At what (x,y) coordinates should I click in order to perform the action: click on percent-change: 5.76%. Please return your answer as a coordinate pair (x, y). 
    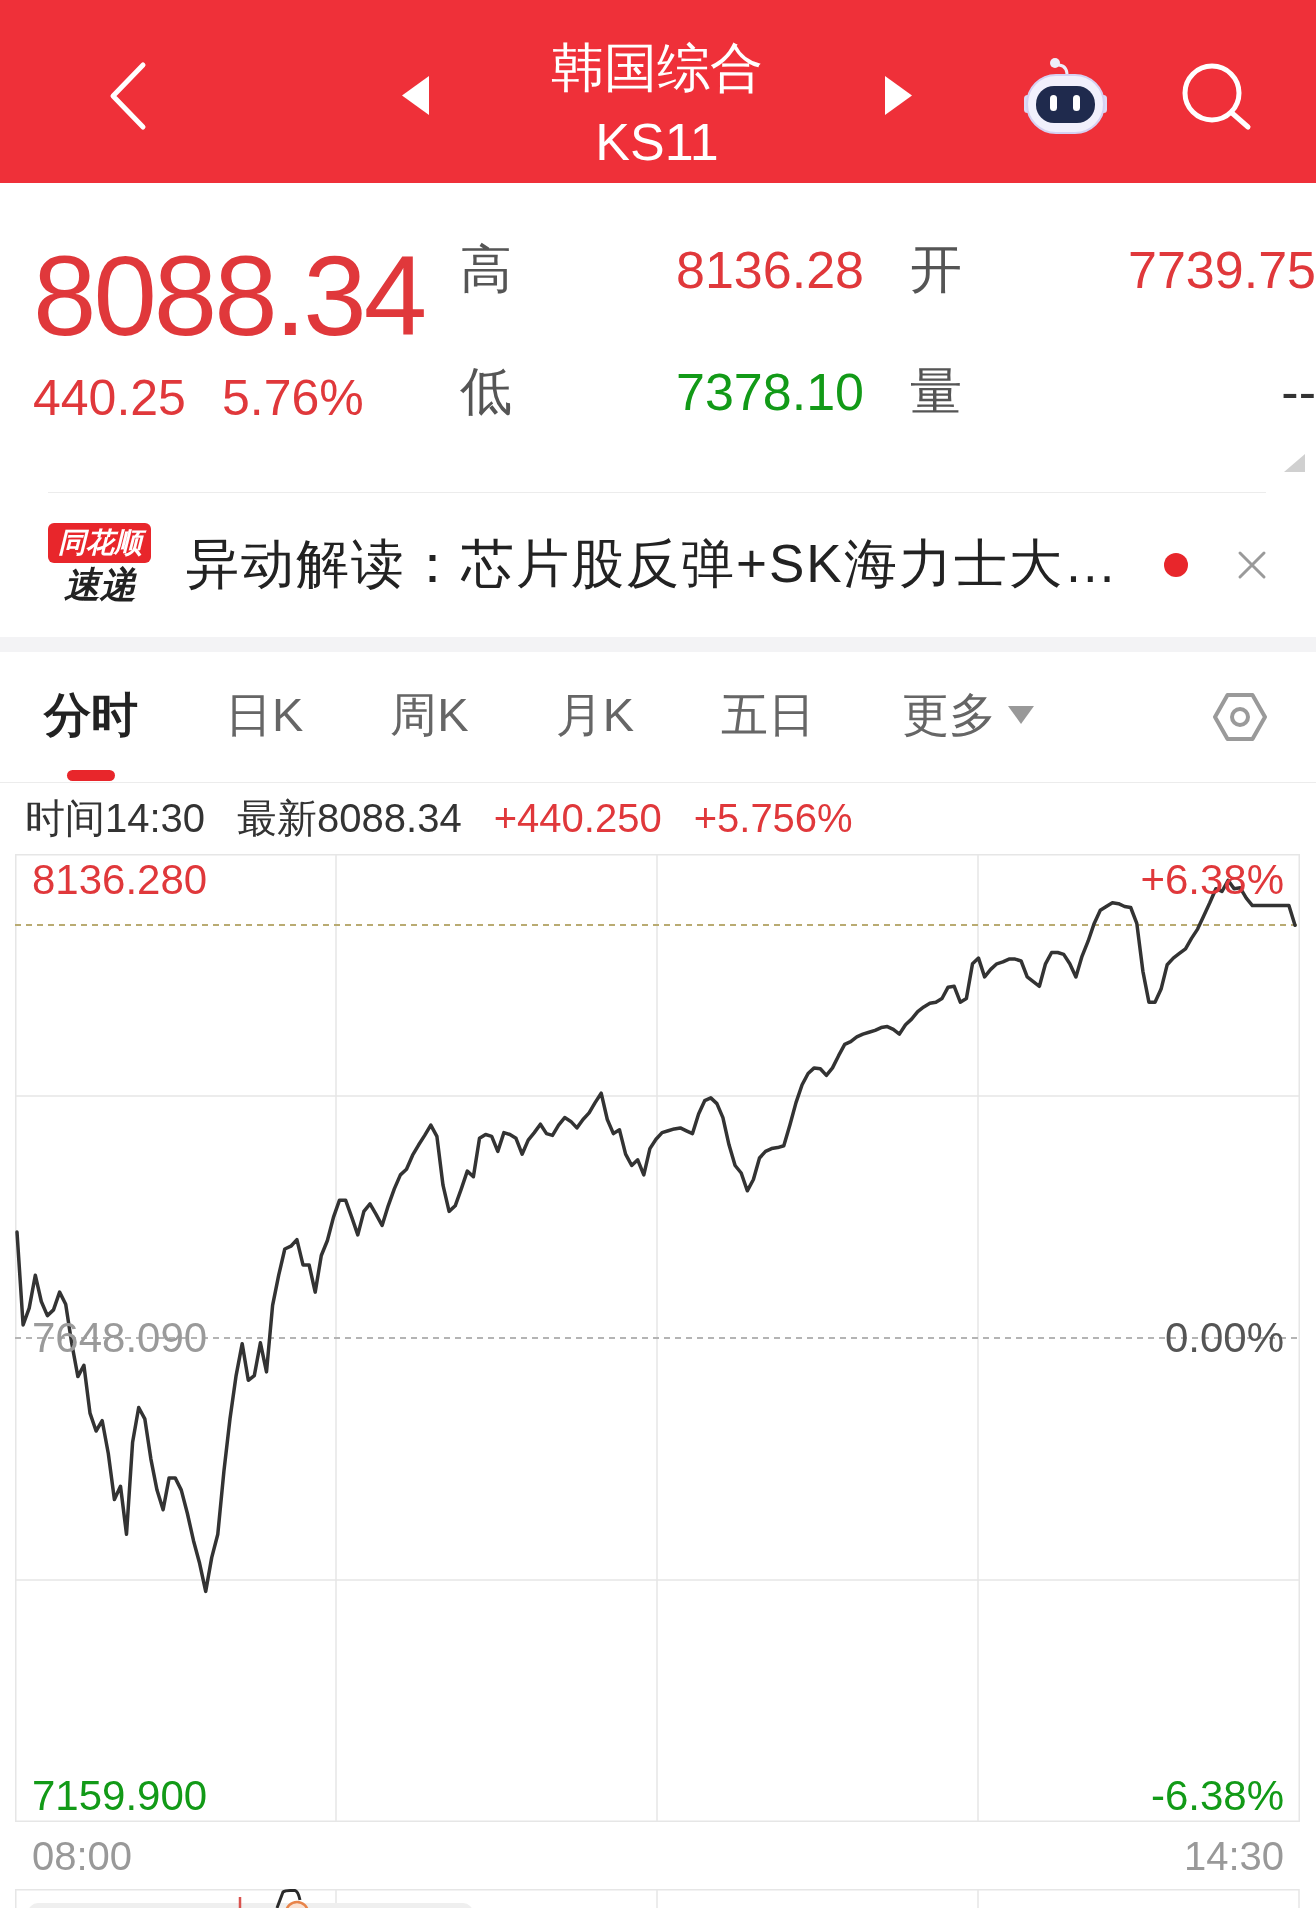
    Looking at the image, I should click on (292, 398).